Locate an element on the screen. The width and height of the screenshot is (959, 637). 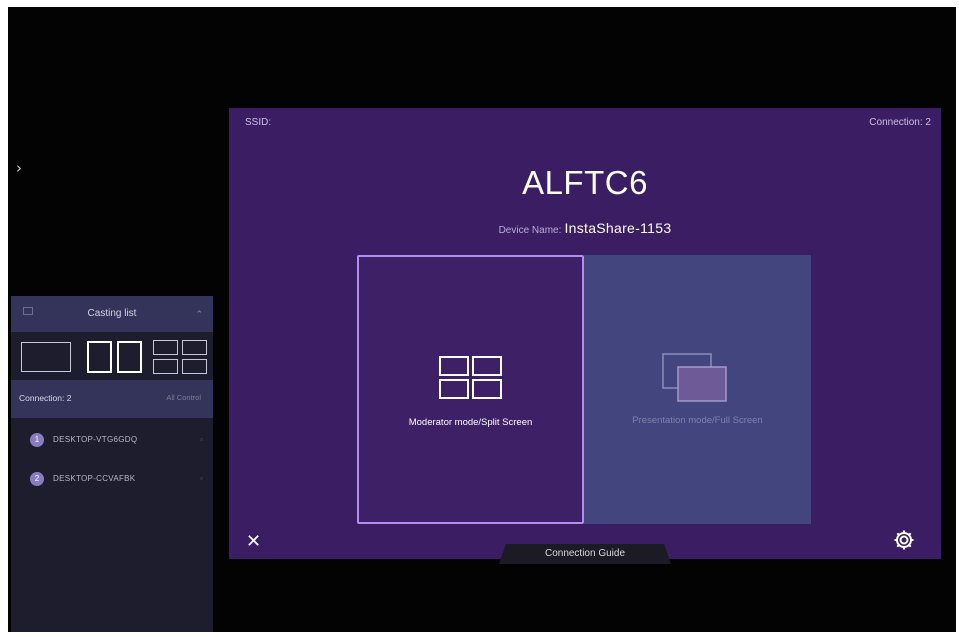
panel-connection-count: Connection: 2 is located at coordinates (45, 398).